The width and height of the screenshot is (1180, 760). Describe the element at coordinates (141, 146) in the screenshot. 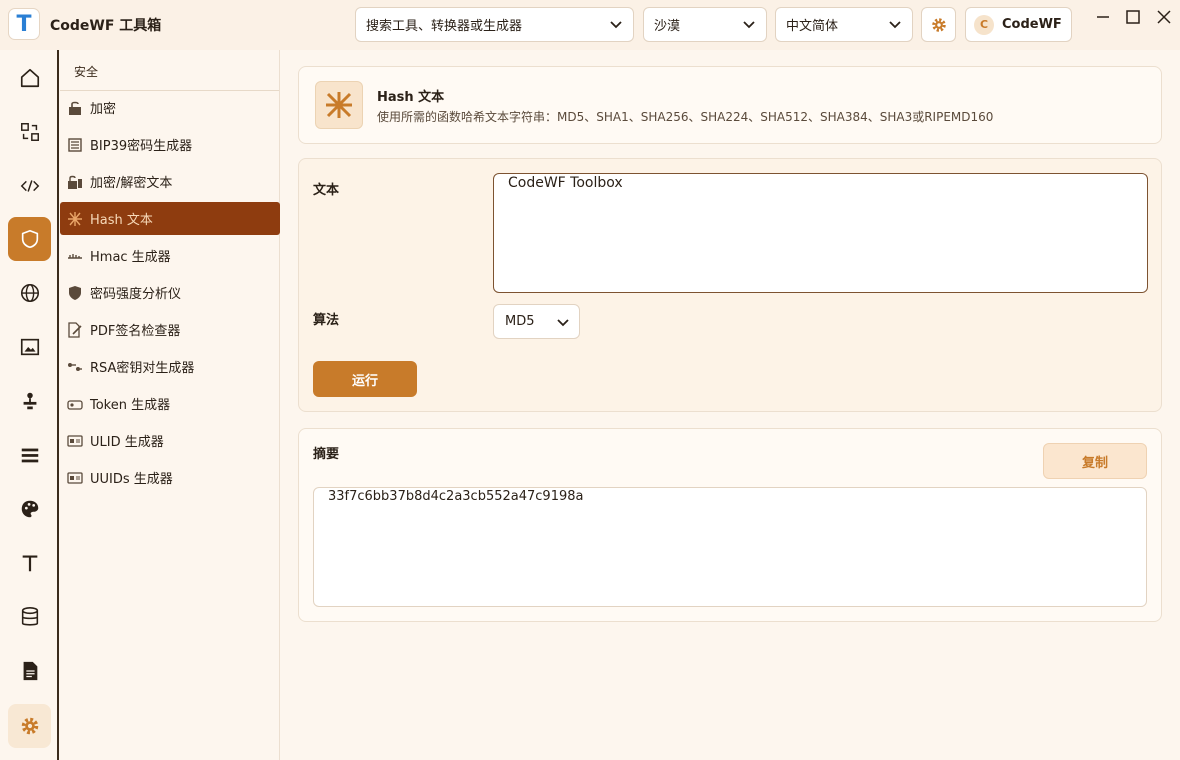

I see `menu-item-label: BIP39密码生成器` at that location.